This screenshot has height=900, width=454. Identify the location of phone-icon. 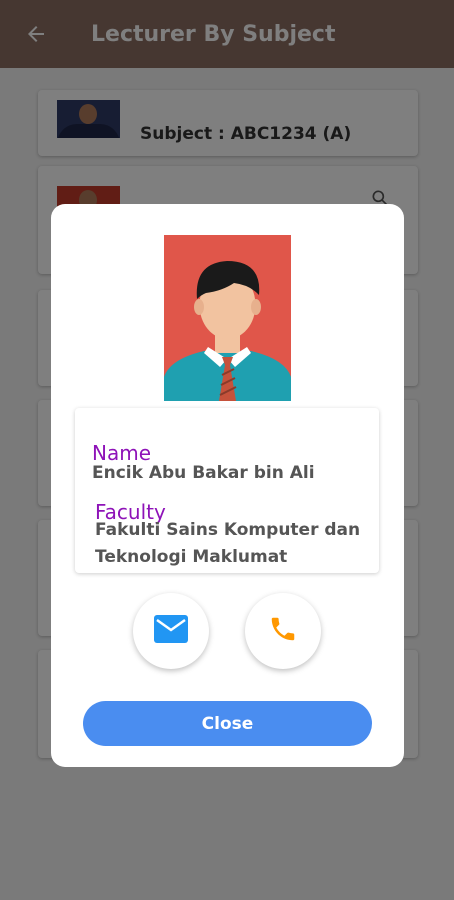
(283, 631).